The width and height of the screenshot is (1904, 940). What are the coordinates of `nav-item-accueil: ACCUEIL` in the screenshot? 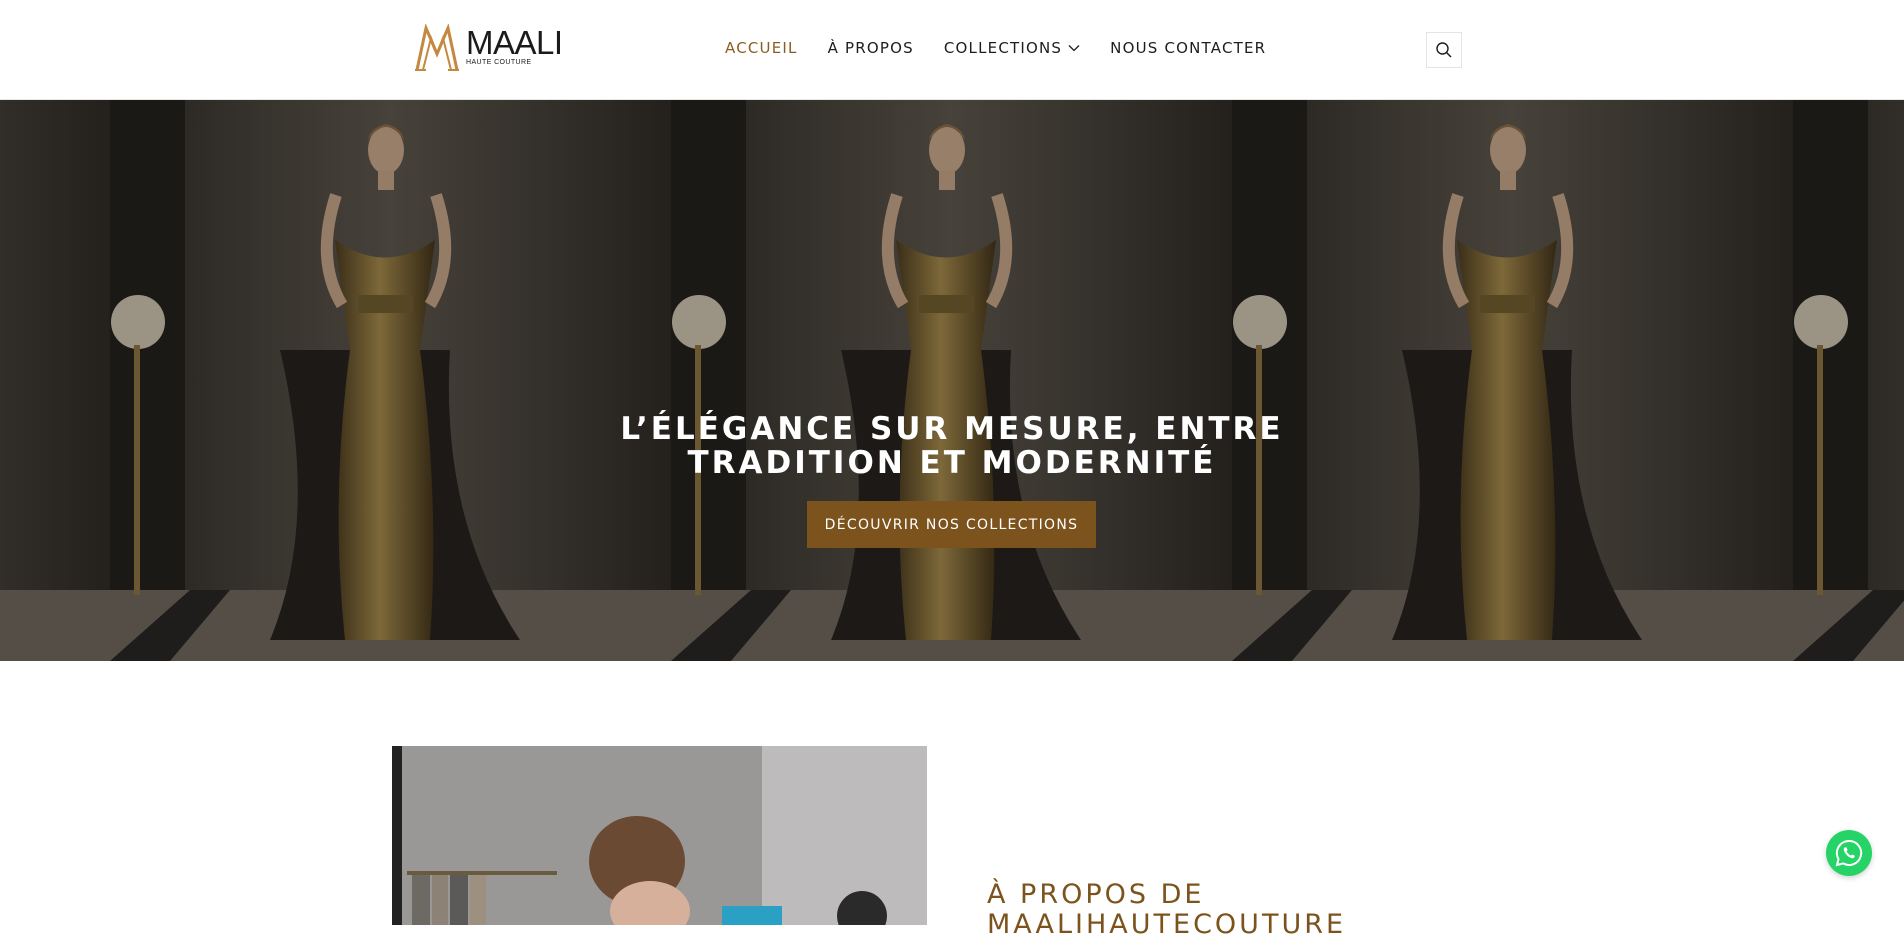 It's located at (761, 48).